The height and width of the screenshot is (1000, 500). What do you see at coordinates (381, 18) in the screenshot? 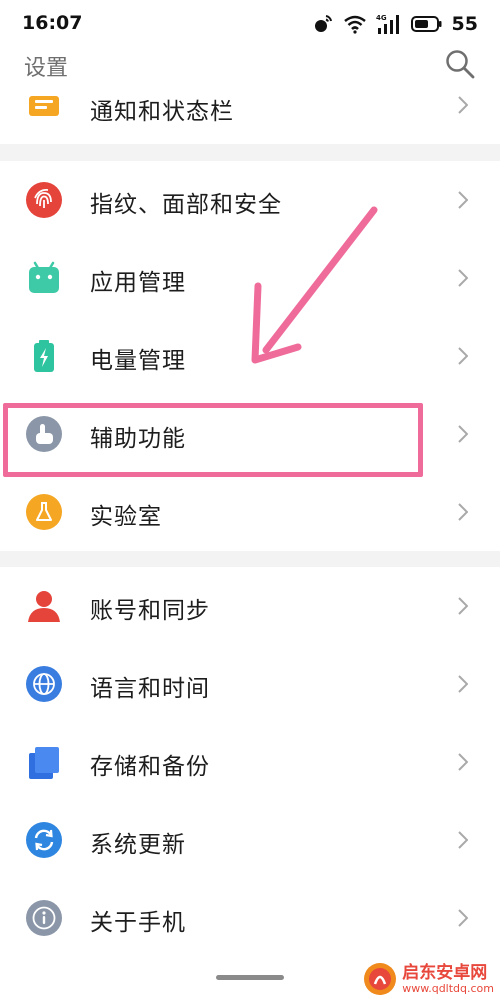
I see `network-type-label: 4G` at bounding box center [381, 18].